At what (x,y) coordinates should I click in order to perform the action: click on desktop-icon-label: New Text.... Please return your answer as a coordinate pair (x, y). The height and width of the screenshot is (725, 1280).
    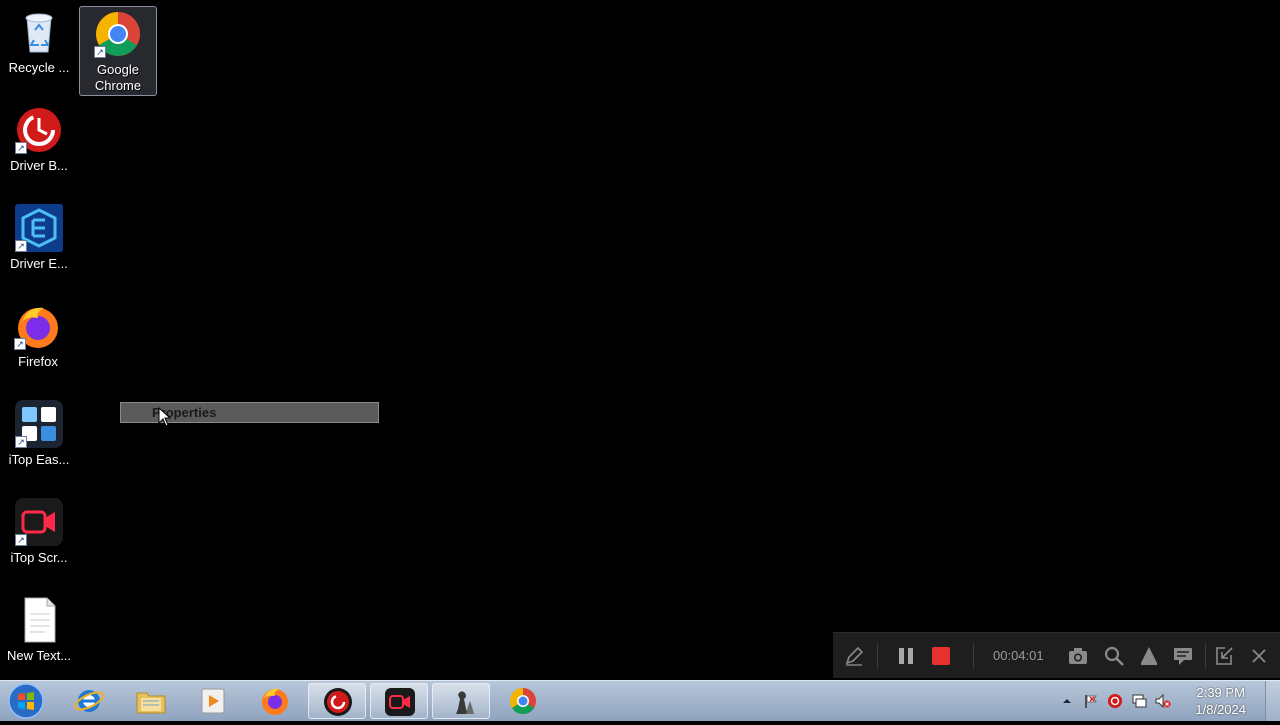
    Looking at the image, I should click on (39, 655).